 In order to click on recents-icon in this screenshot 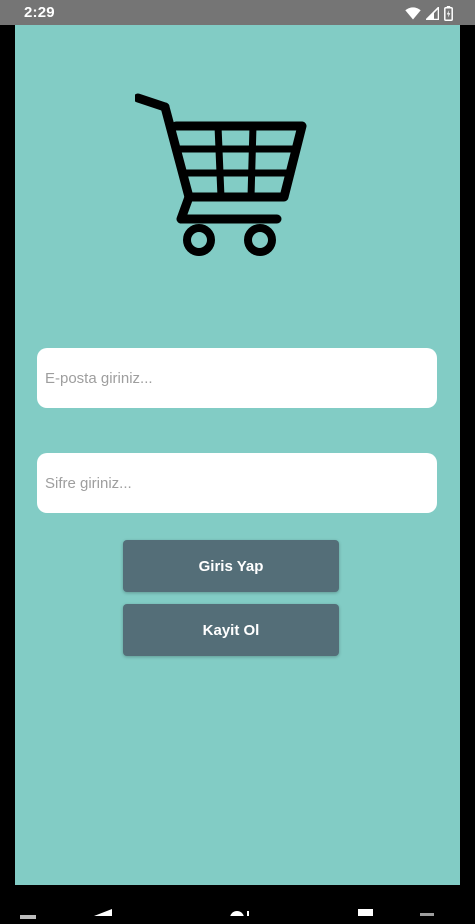, I will do `click(396, 912)`.